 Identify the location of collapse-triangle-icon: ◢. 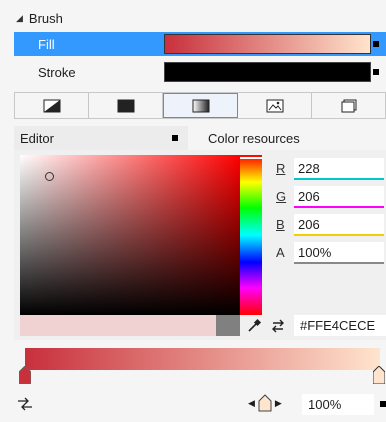
(19, 18).